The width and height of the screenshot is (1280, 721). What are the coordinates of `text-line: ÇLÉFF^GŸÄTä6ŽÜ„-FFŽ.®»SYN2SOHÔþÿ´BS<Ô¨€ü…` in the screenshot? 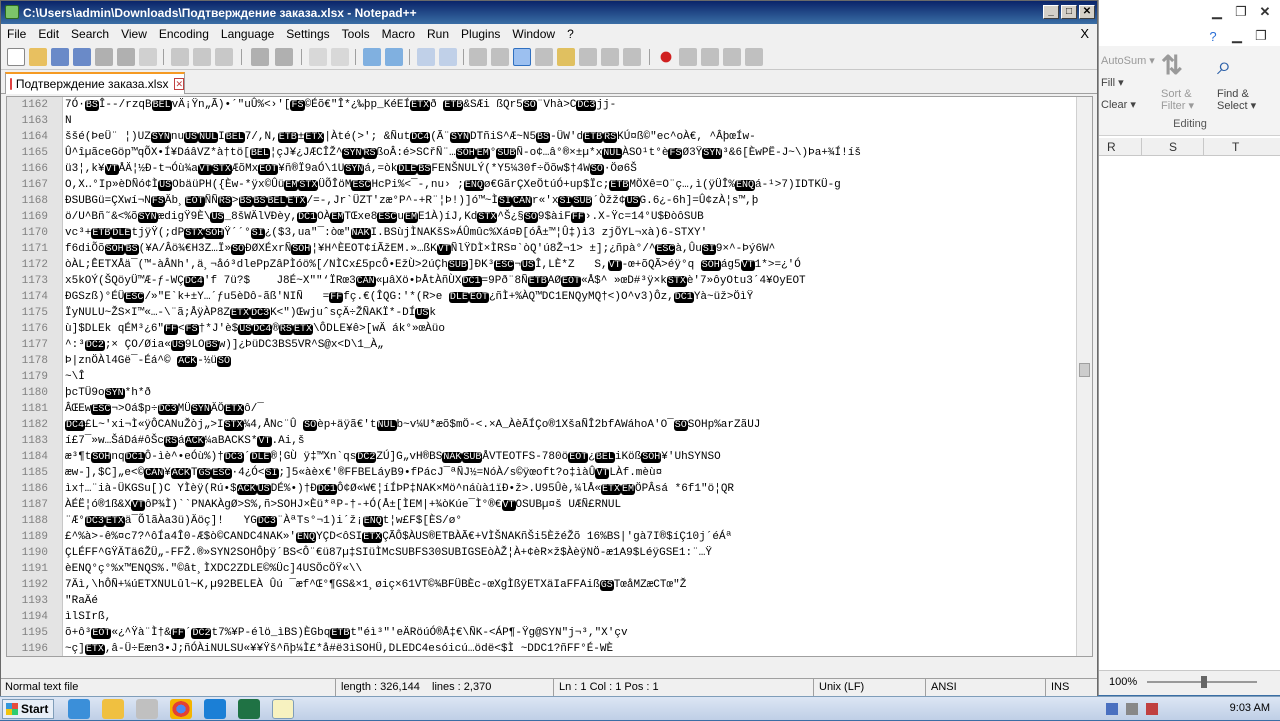 It's located at (570, 553).